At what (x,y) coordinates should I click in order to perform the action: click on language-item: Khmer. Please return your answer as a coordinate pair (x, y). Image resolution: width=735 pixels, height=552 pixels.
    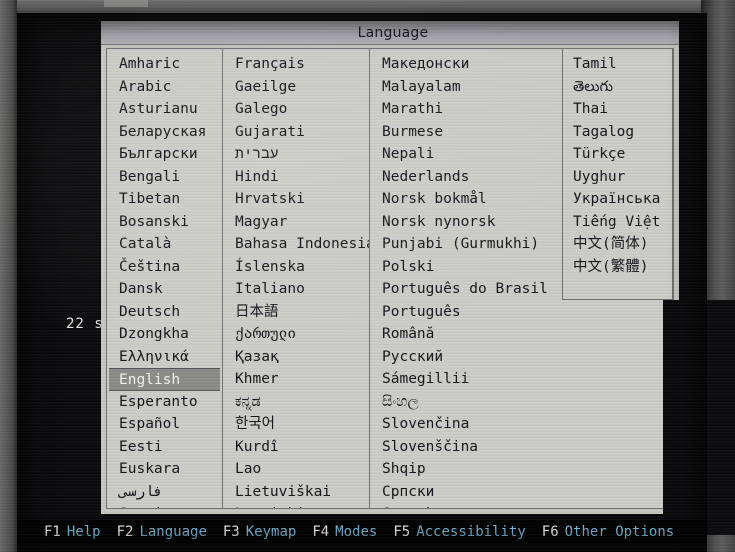
    Looking at the image, I should click on (296, 379).